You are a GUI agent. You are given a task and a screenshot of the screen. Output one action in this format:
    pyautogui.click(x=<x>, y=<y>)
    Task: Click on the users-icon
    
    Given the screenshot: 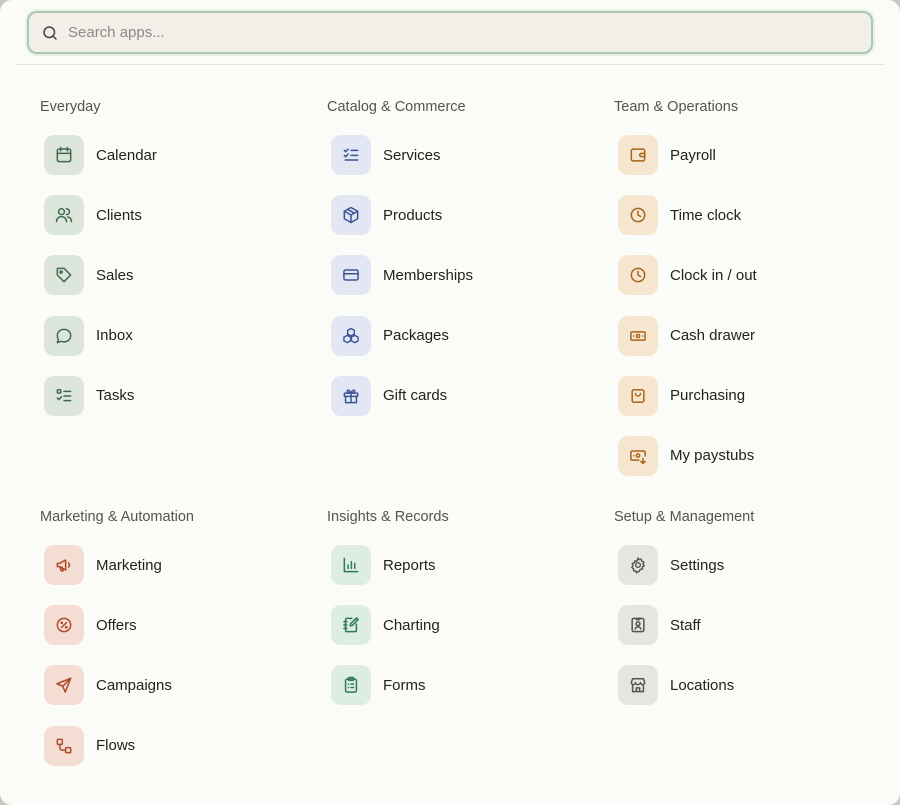 What is the action you would take?
    pyautogui.click(x=64, y=215)
    